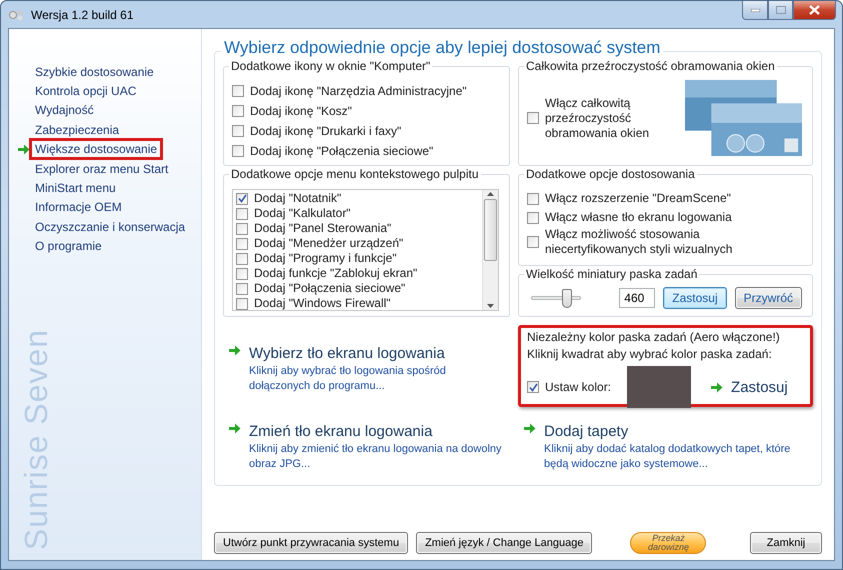  I want to click on sidebar-item: Zabezpieczenia, so click(77, 129).